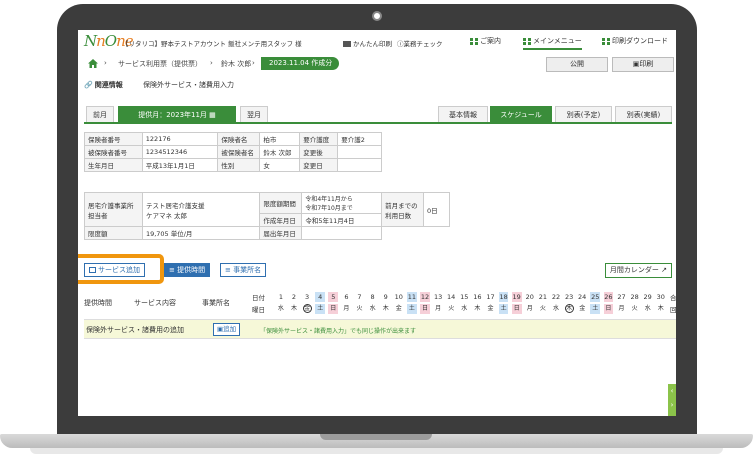  I want to click on care-office-value: テスト居宅介護支援 ケアマネ 太郎, so click(201, 209).